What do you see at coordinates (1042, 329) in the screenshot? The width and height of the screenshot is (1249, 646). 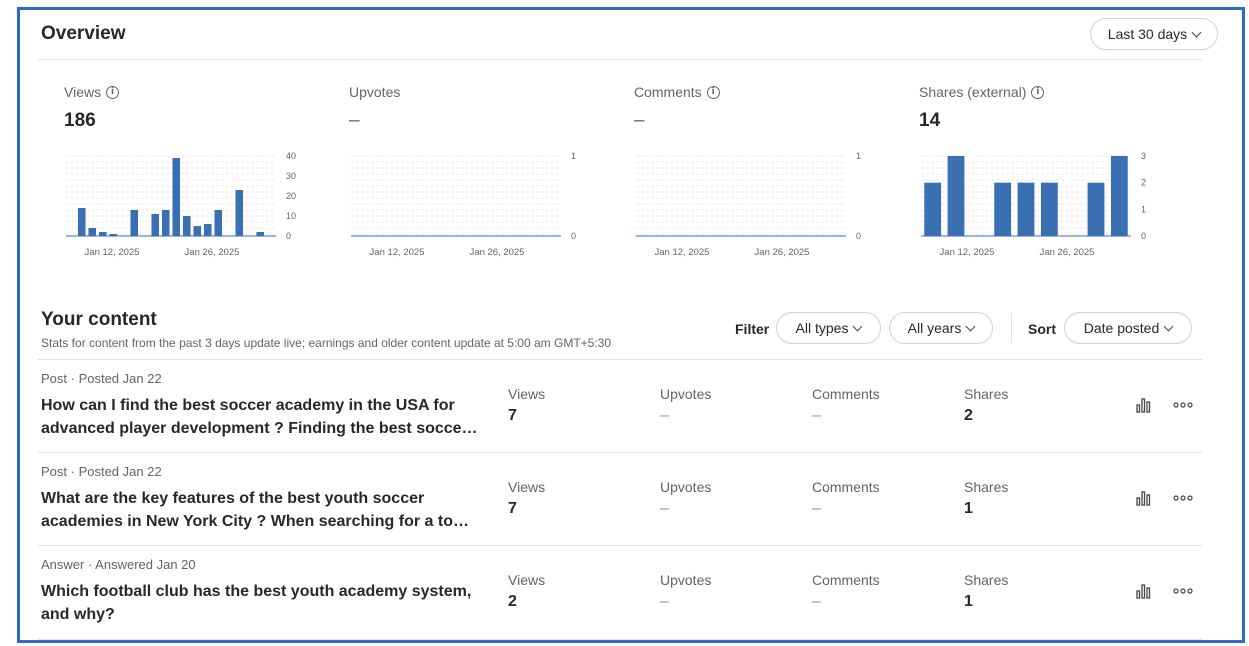 I see `sort-label: Sort` at bounding box center [1042, 329].